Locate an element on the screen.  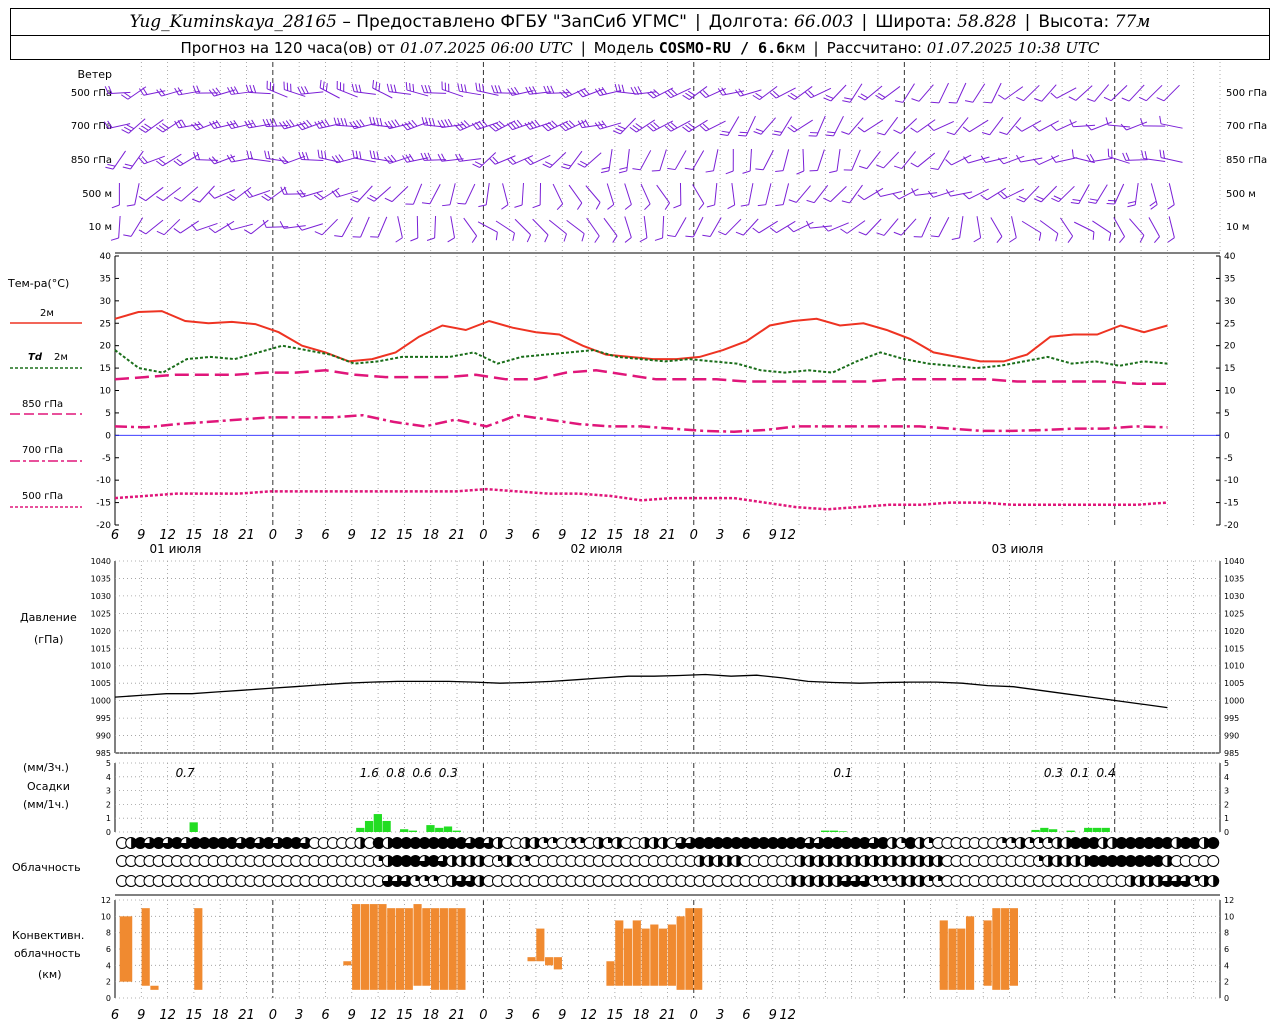
conv-tick-label: 4 is located at coordinates (108, 965).